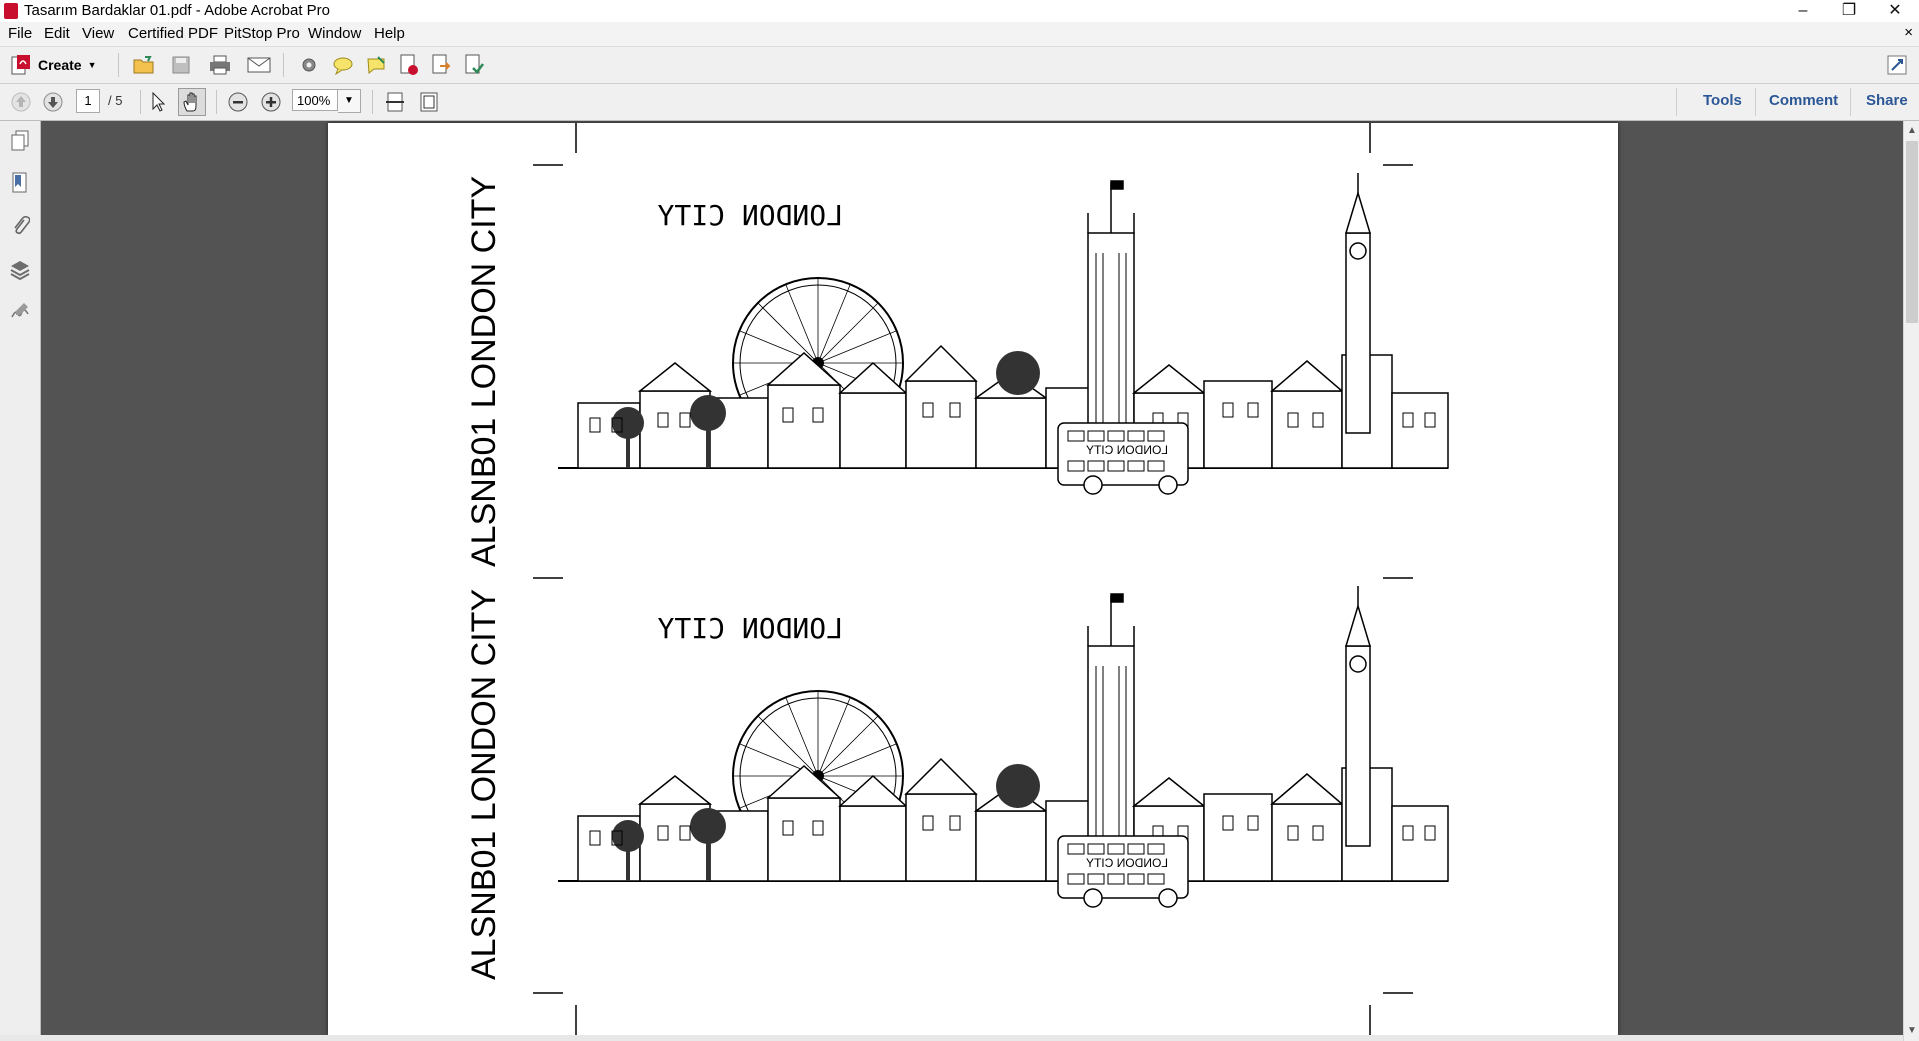 The width and height of the screenshot is (1919, 1041). What do you see at coordinates (1897, 65) in the screenshot?
I see `fullscreen-icon` at bounding box center [1897, 65].